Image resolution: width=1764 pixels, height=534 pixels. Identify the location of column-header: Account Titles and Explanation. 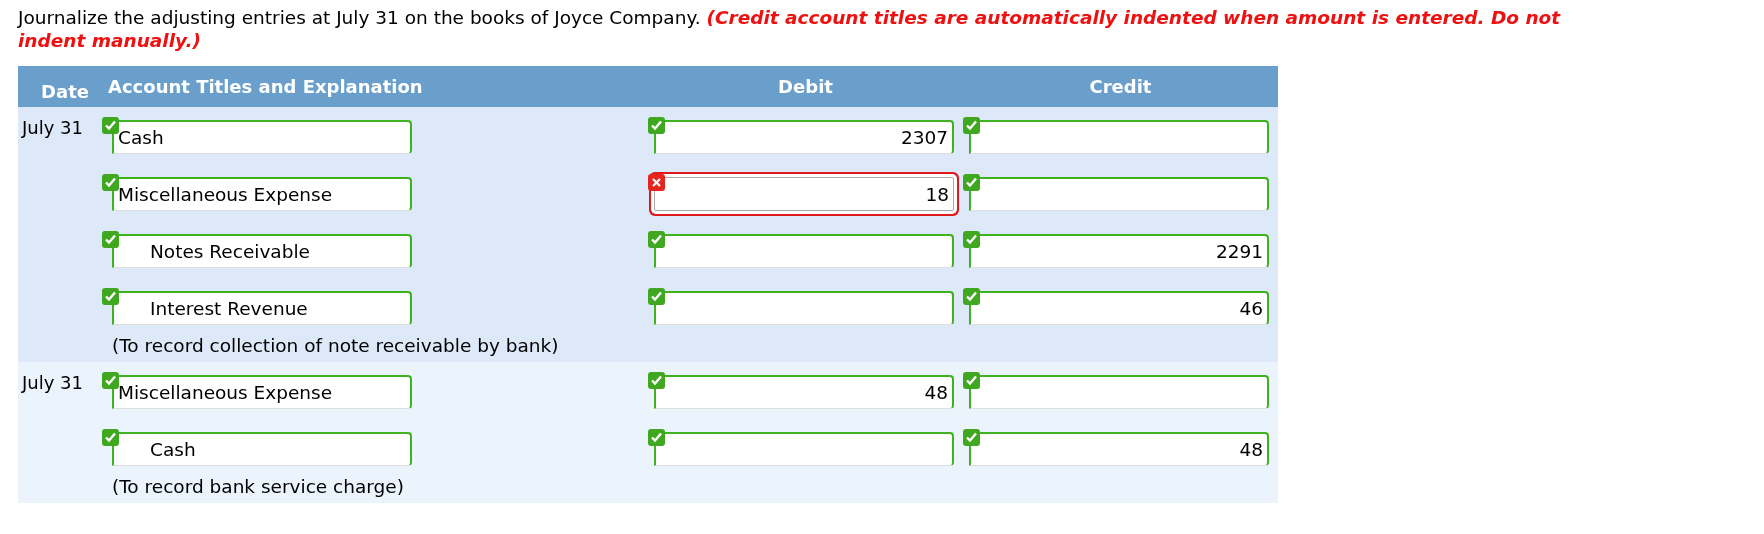
(265, 86).